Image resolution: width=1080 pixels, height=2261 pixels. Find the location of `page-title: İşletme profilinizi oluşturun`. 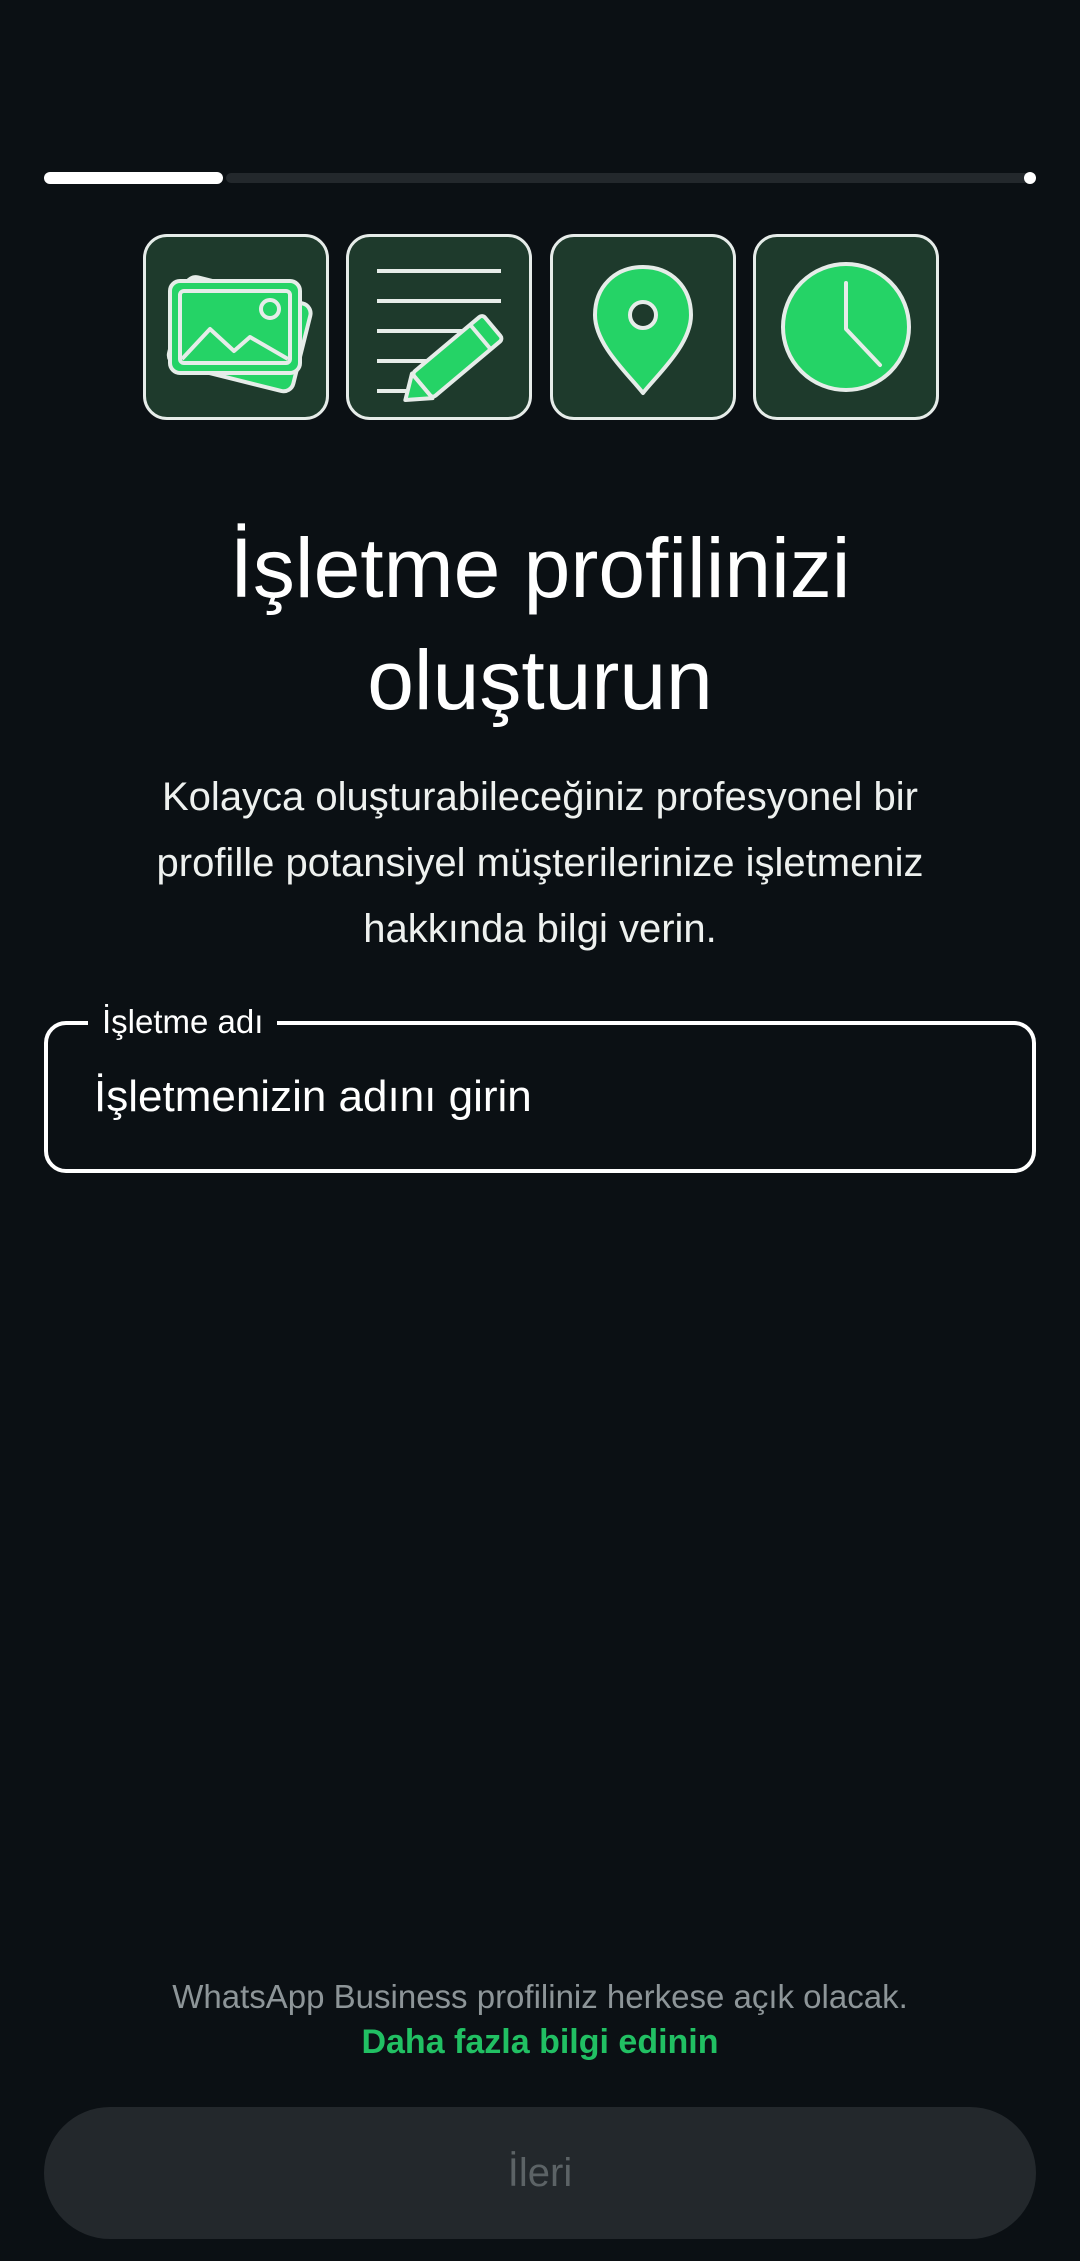

page-title: İşletme profilinizi oluşturun is located at coordinates (540, 624).